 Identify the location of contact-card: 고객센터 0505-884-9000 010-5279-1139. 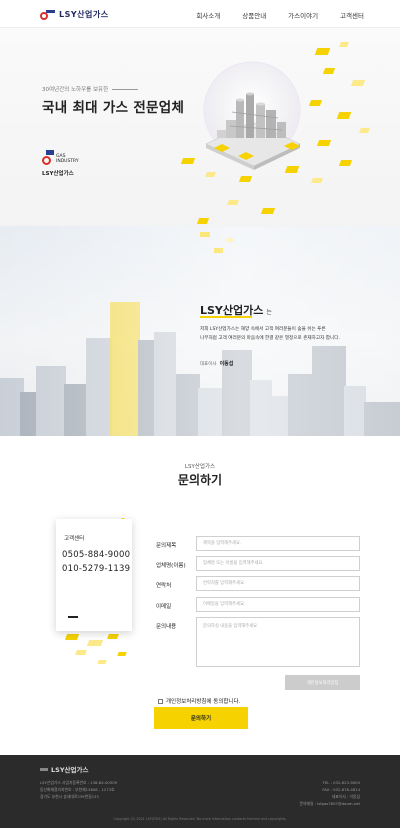
(94, 575).